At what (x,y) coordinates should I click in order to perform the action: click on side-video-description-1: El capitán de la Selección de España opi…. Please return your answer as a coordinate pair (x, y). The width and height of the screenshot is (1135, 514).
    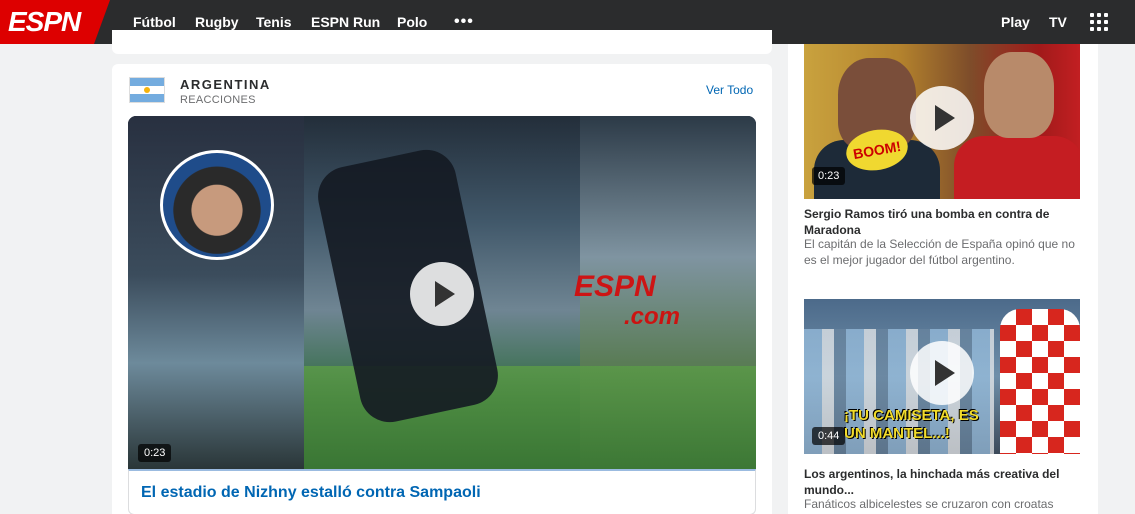
    Looking at the image, I should click on (939, 252).